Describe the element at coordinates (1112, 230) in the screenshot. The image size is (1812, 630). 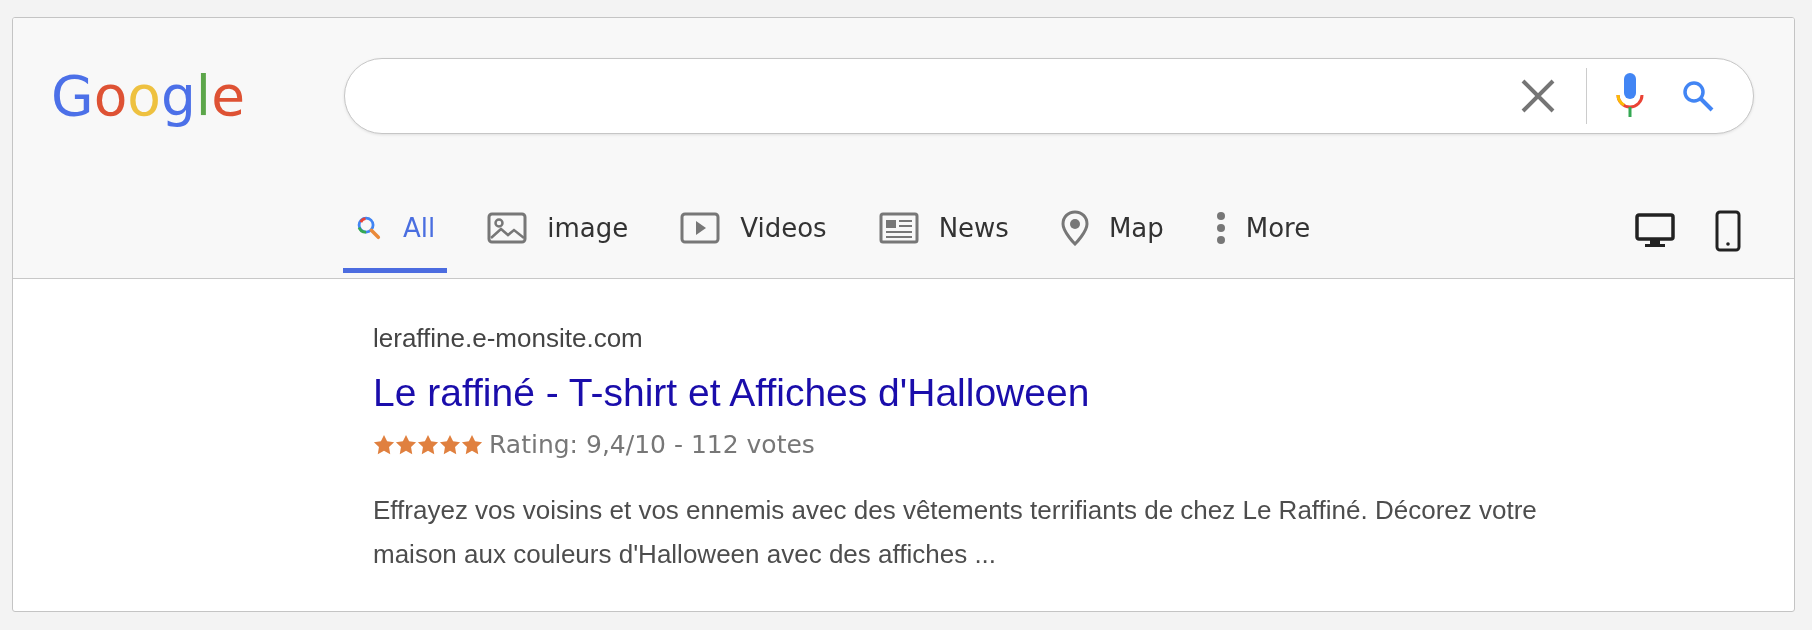
I see `tab: Map` at that location.